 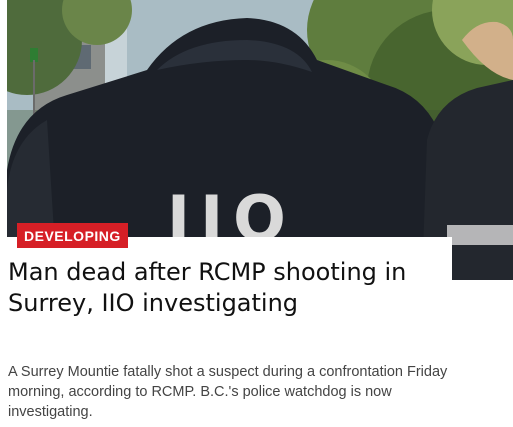 What do you see at coordinates (34, 55) in the screenshot?
I see `street-sign` at bounding box center [34, 55].